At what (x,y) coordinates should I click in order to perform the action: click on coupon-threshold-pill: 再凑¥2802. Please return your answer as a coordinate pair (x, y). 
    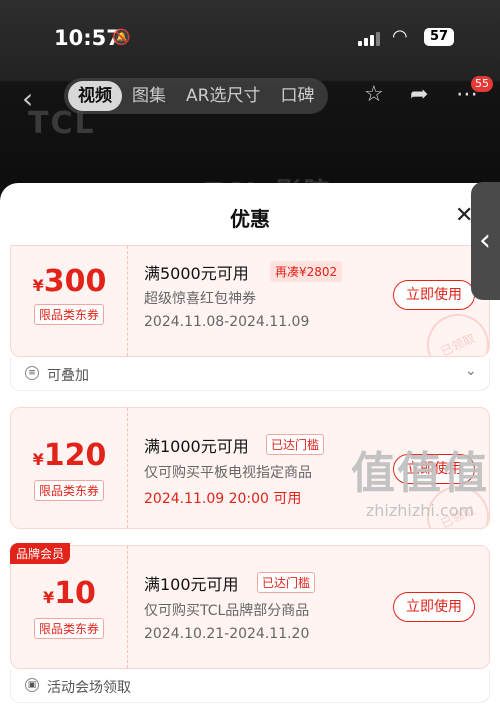
    Looking at the image, I should click on (306, 271).